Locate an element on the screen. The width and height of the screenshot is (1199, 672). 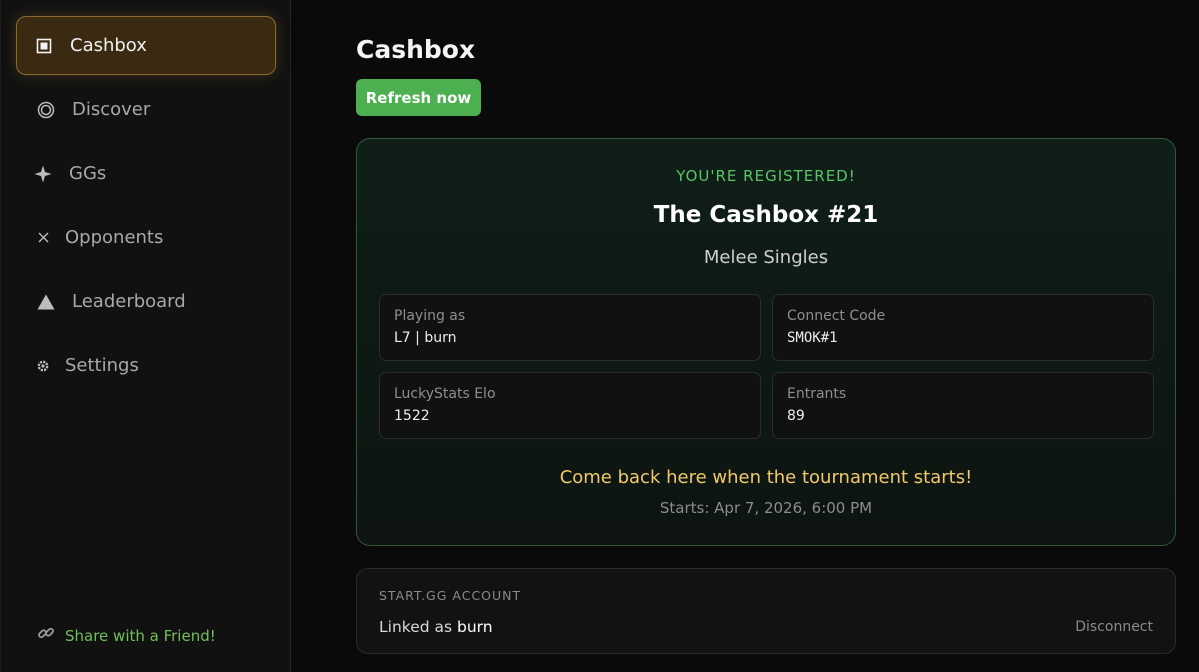
registration-status: YOU'RE REGISTERED! is located at coordinates (766, 176).